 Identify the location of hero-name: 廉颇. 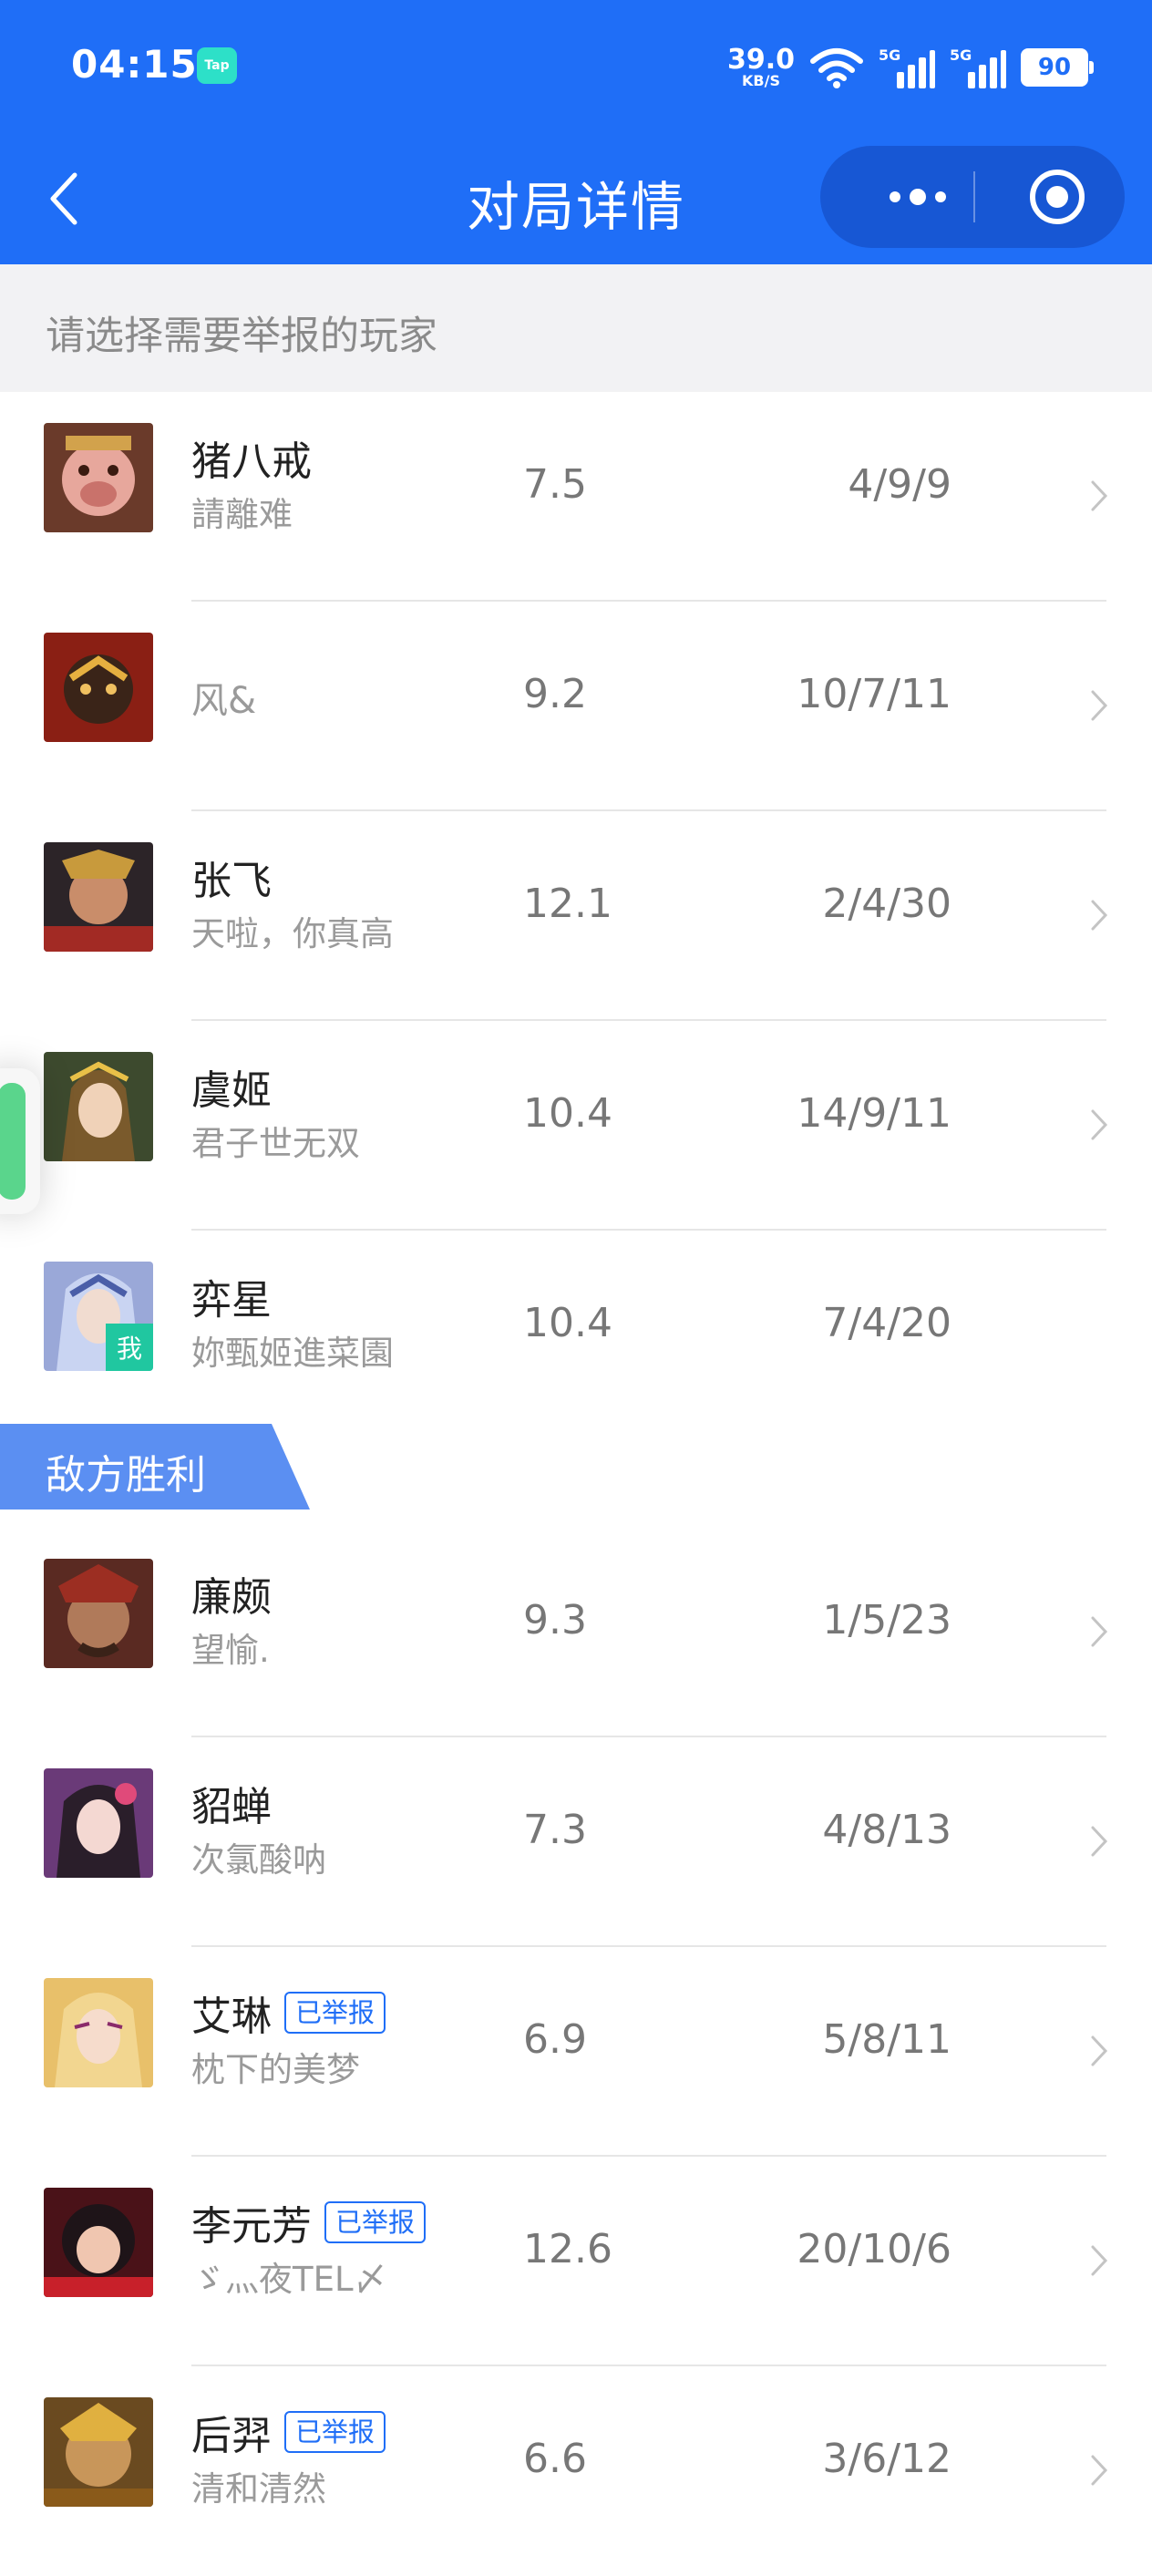
(231, 1593).